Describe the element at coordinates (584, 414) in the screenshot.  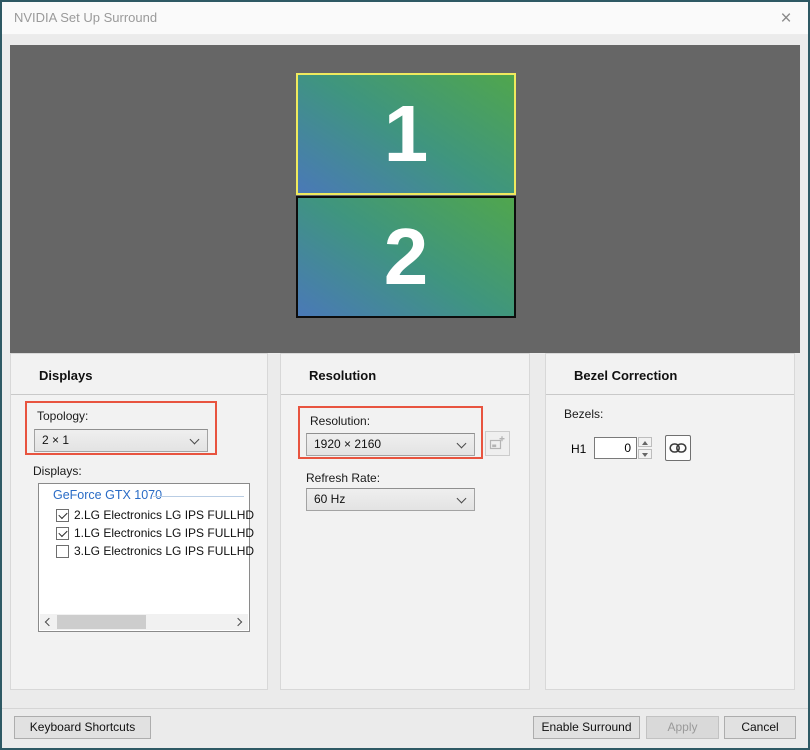
I see `bezels-label: Bezels:` at that location.